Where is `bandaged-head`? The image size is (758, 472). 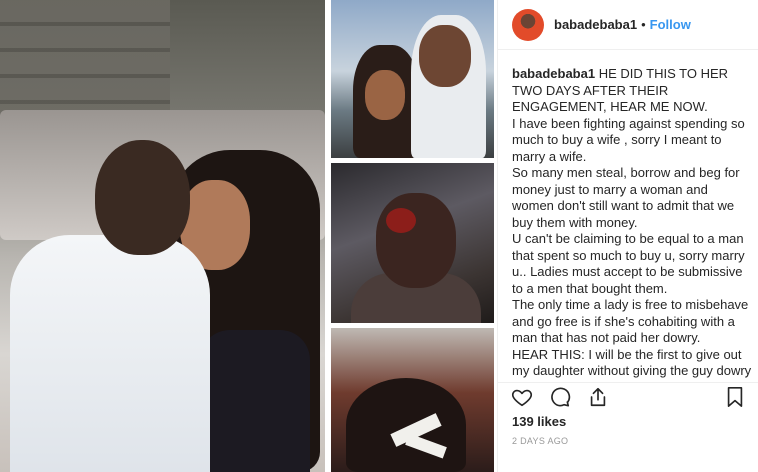 bandaged-head is located at coordinates (406, 425).